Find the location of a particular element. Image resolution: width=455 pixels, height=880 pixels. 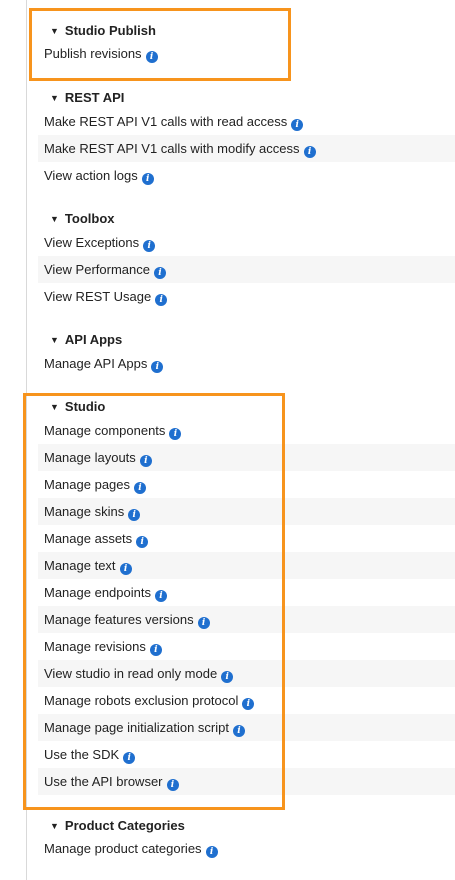

permission-row: Manage product categories i is located at coordinates (246, 848).